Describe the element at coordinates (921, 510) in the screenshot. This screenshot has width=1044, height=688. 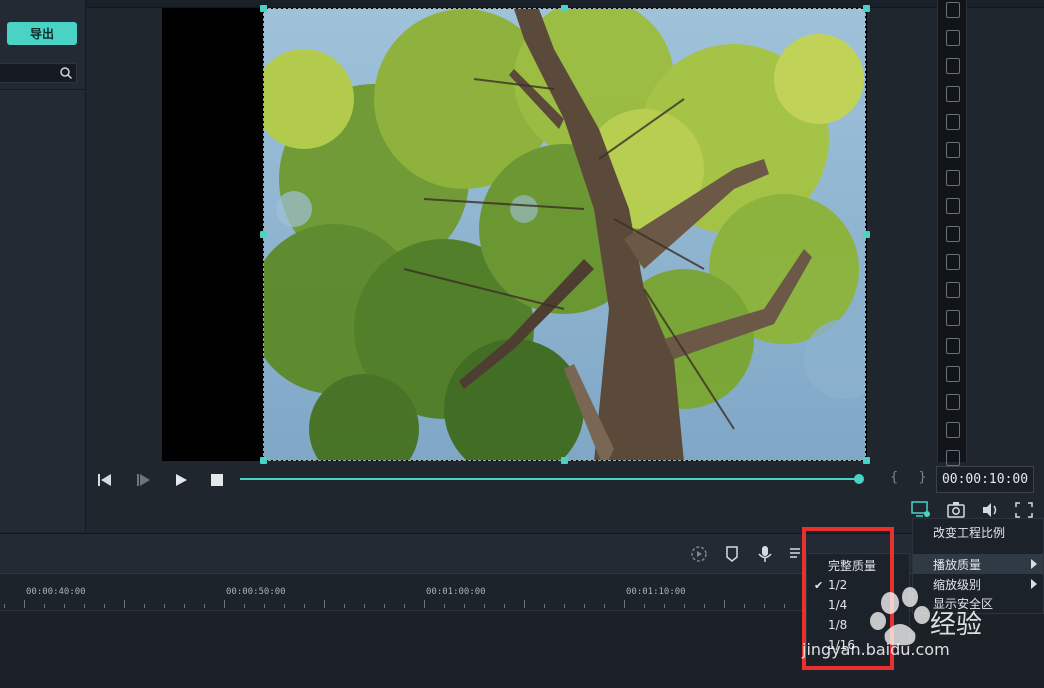
I see `display-settings-icon` at that location.